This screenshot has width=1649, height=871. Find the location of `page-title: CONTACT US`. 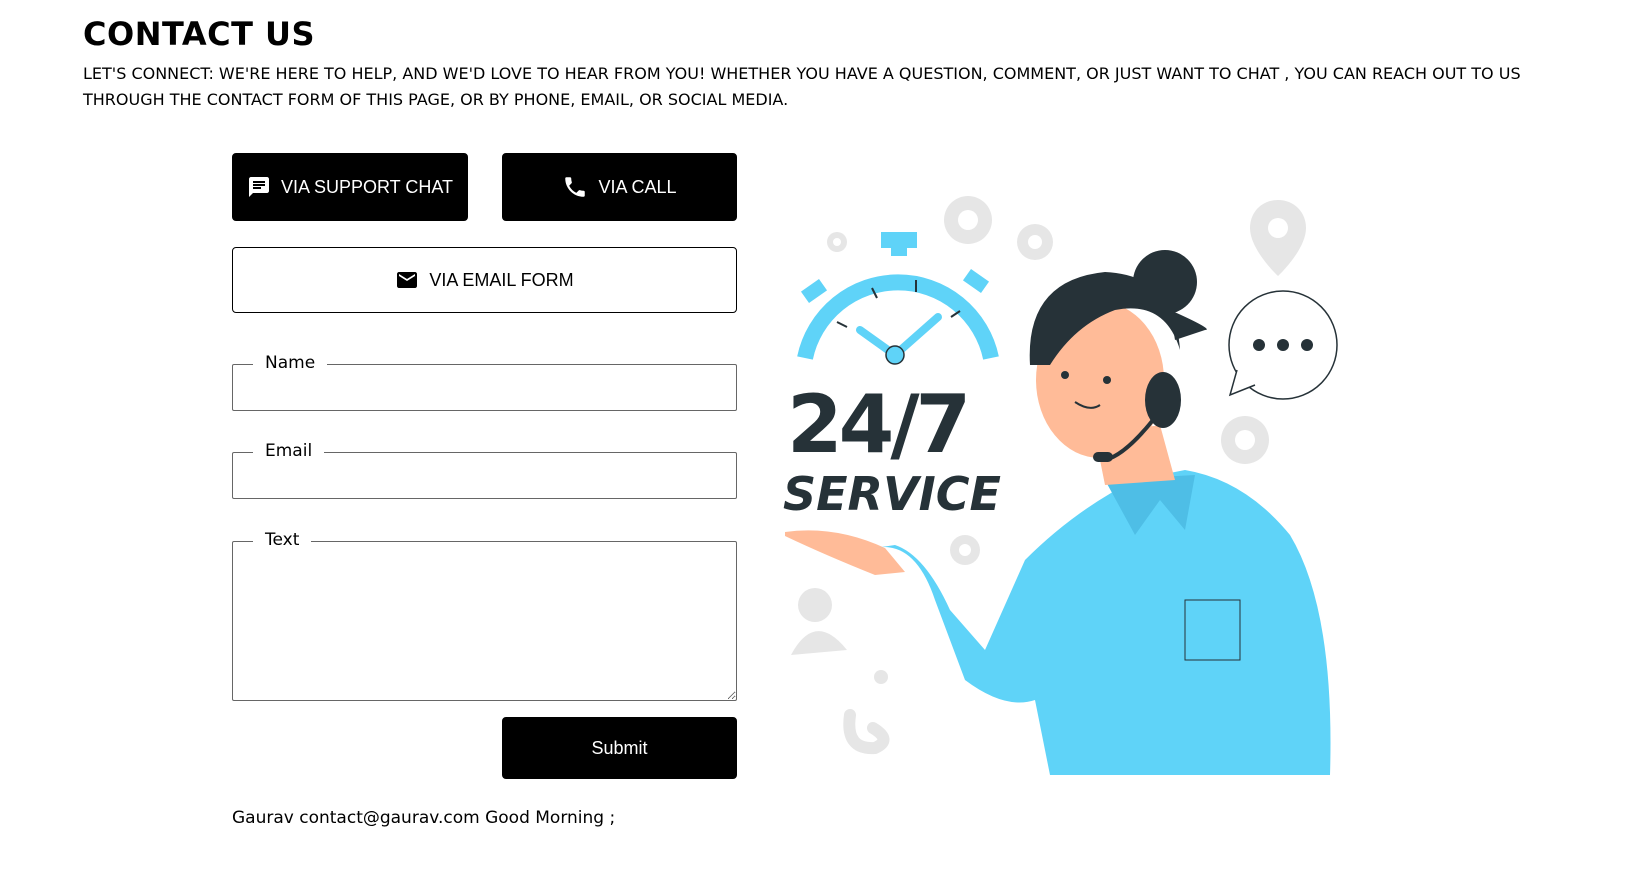

page-title: CONTACT US is located at coordinates (199, 34).